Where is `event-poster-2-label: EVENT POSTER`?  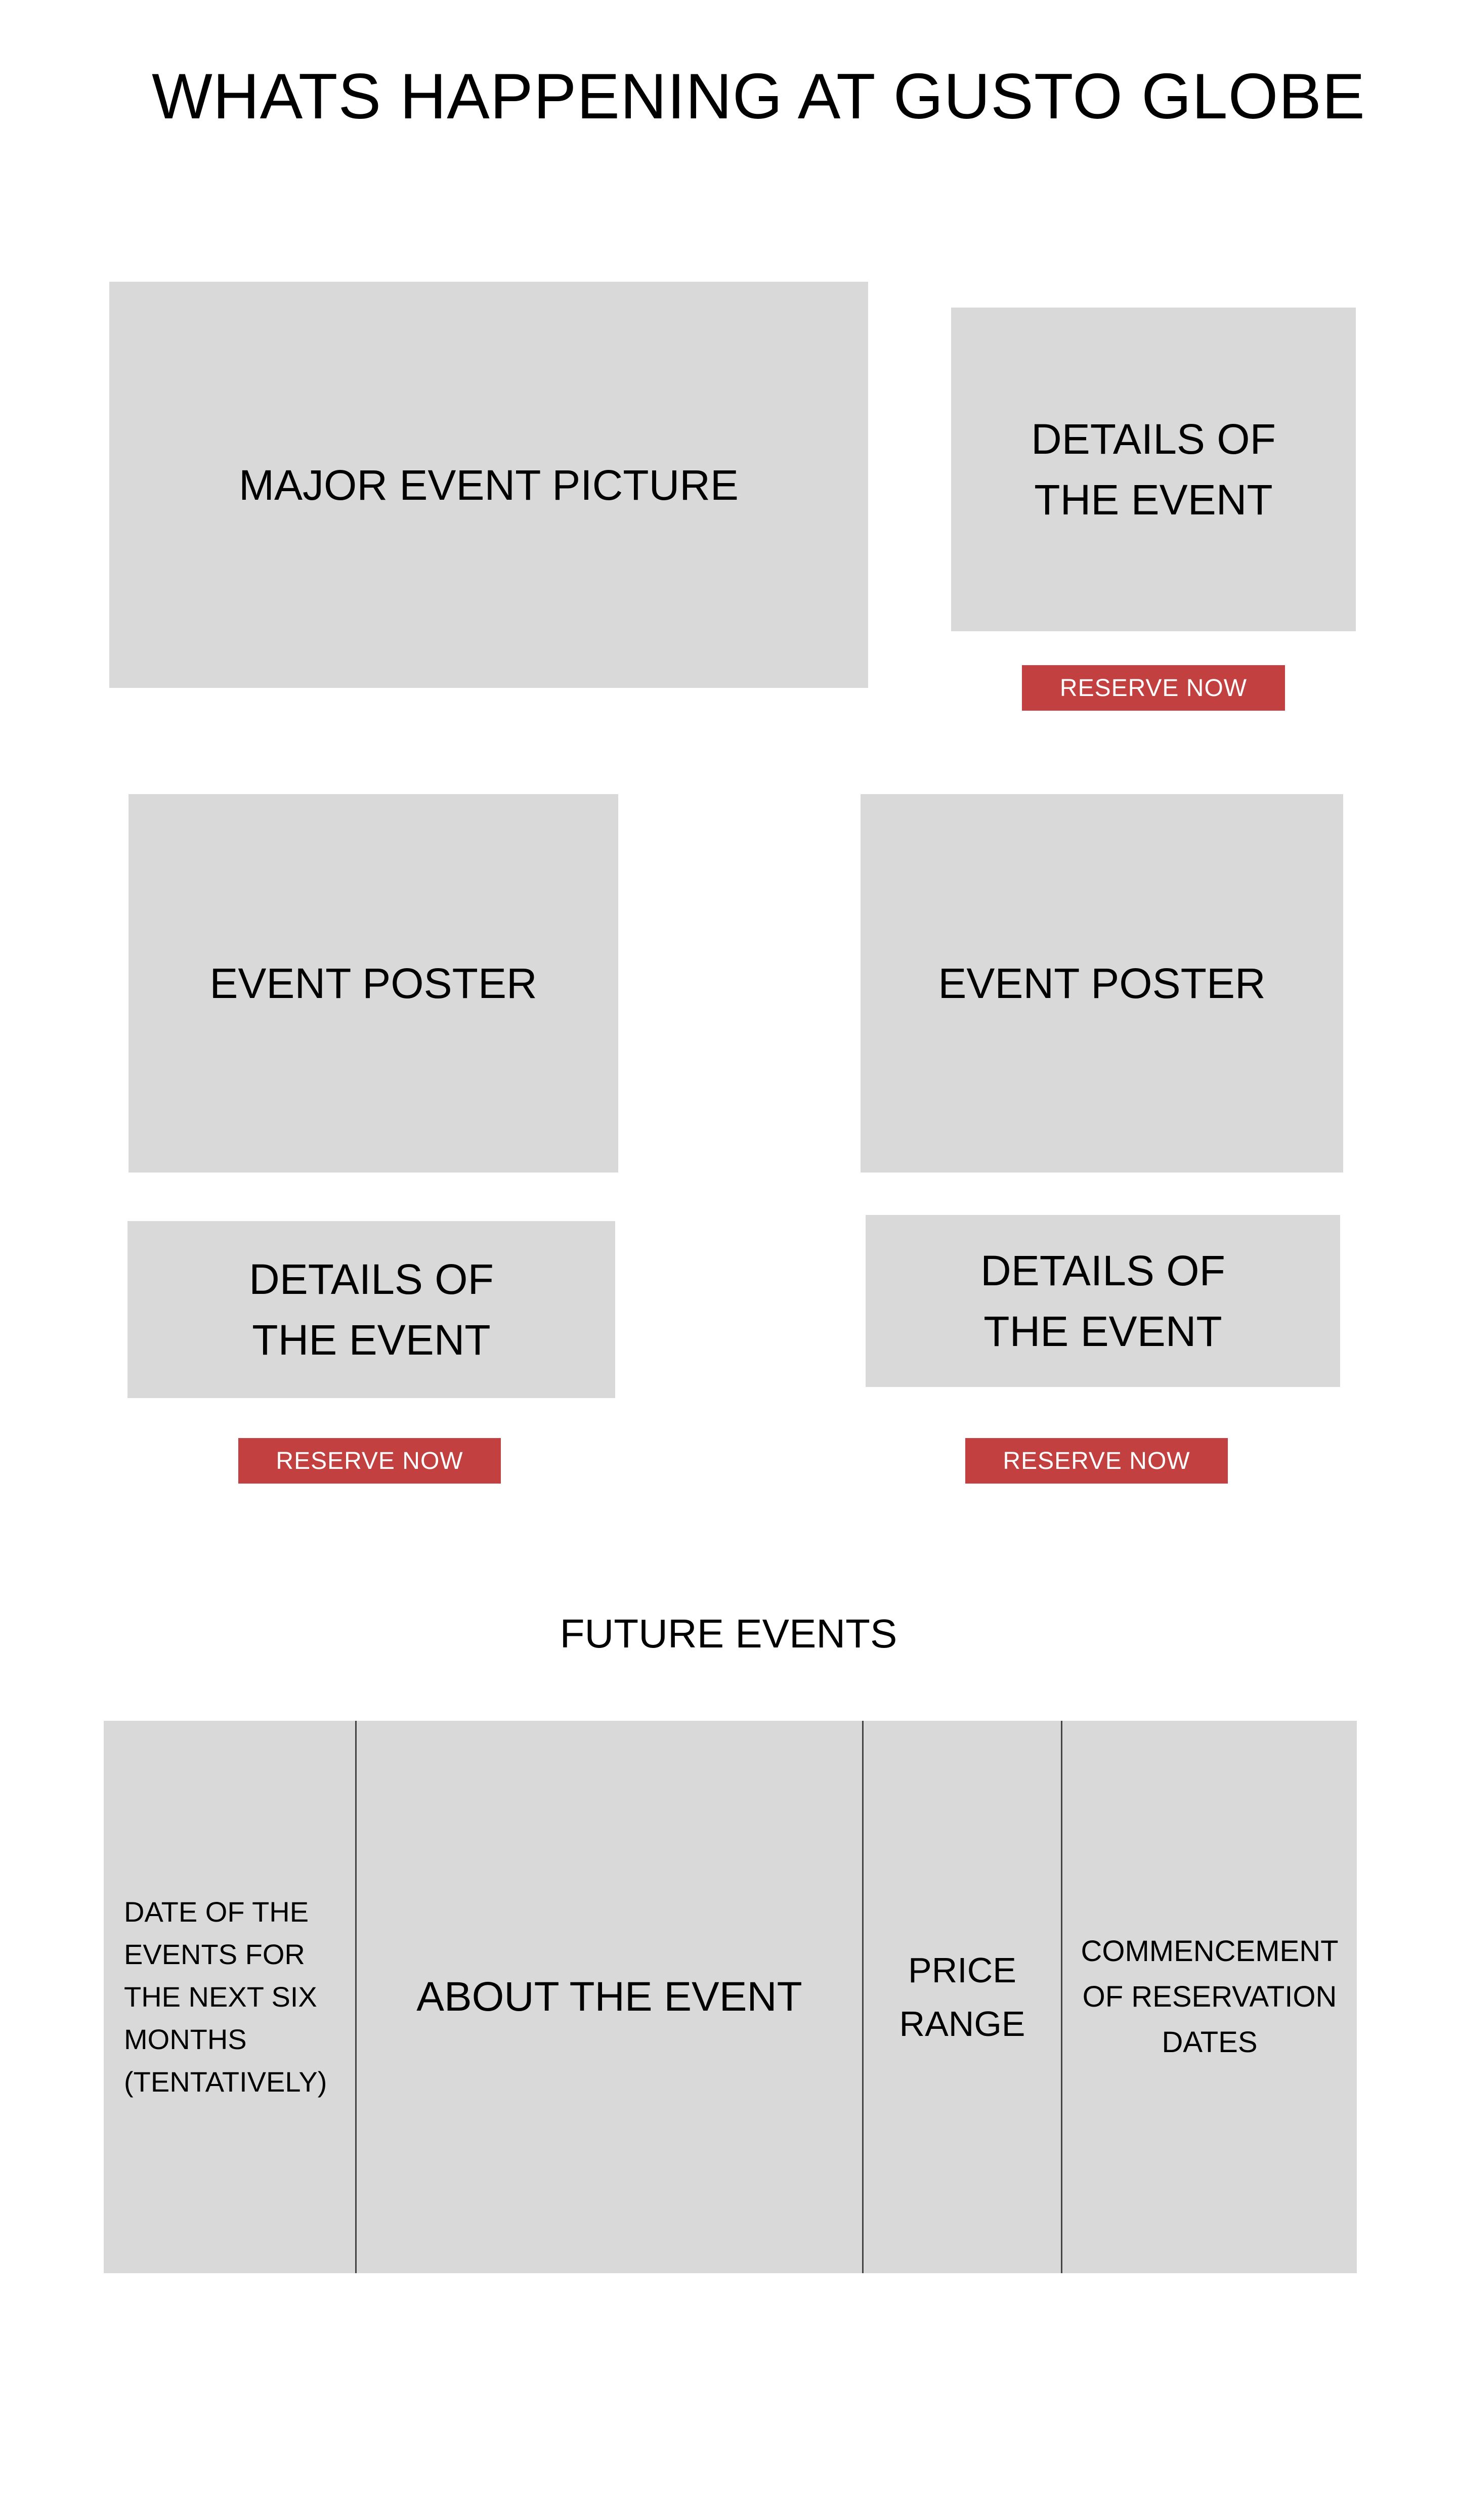
event-poster-2-label: EVENT POSTER is located at coordinates (1102, 984).